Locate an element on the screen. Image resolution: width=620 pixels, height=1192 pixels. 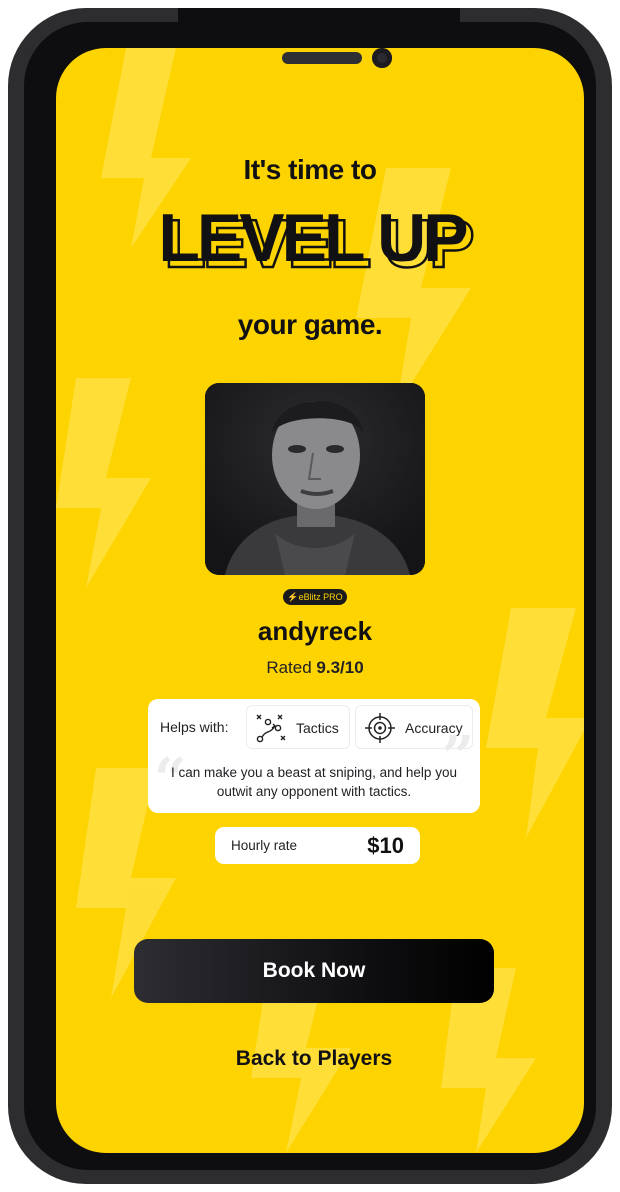
player-portrait-image is located at coordinates (315, 479).